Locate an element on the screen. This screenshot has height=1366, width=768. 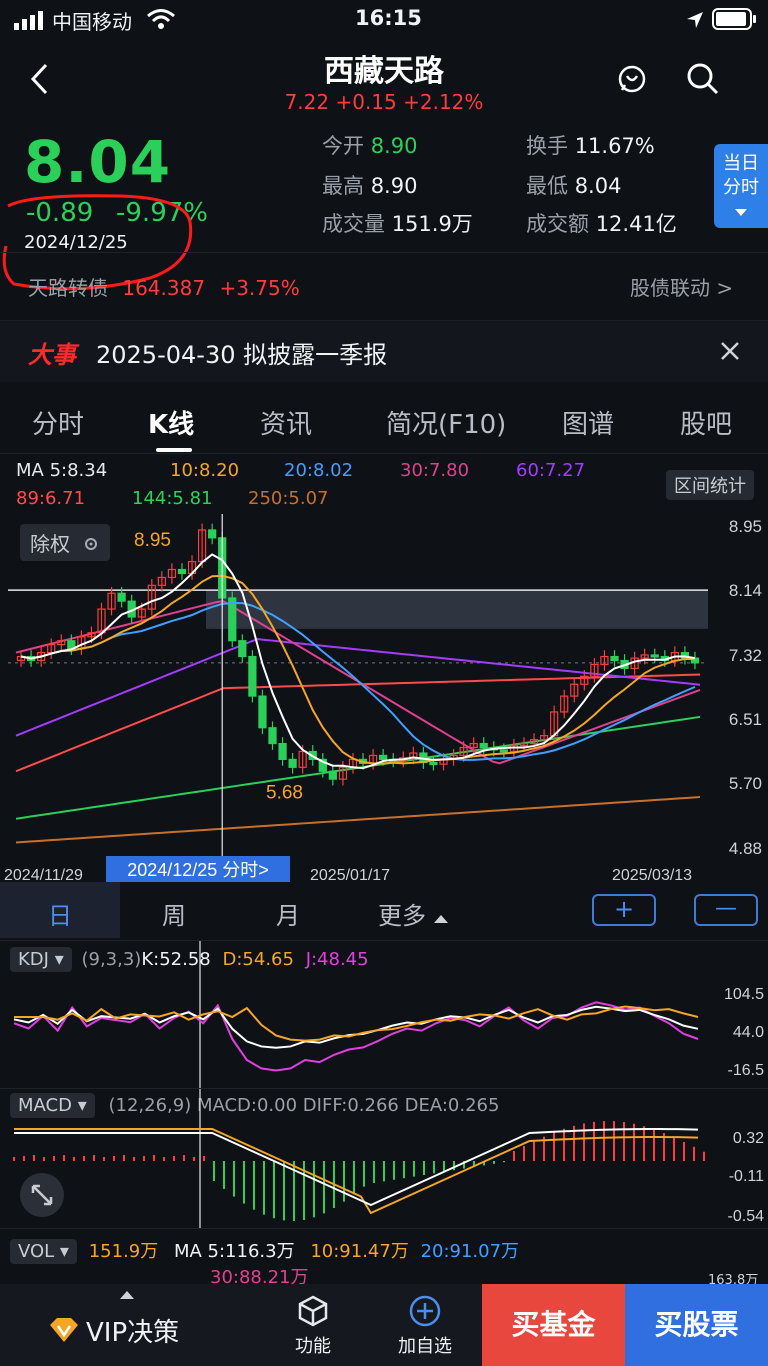
search-button is located at coordinates (703, 81).